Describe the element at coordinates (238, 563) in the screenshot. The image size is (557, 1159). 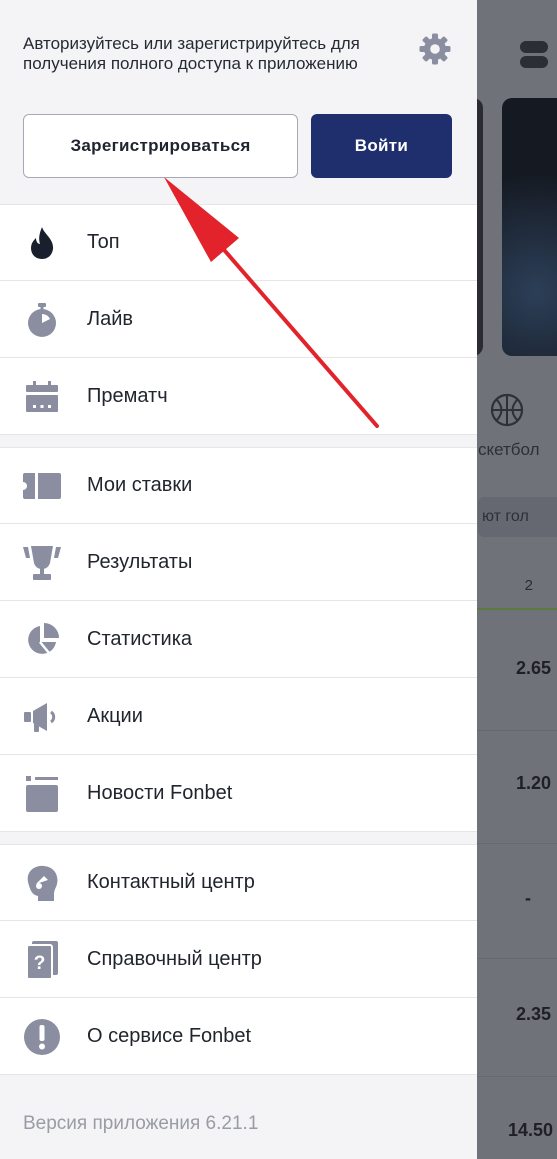
I see `menu-item-results: Результаты` at that location.